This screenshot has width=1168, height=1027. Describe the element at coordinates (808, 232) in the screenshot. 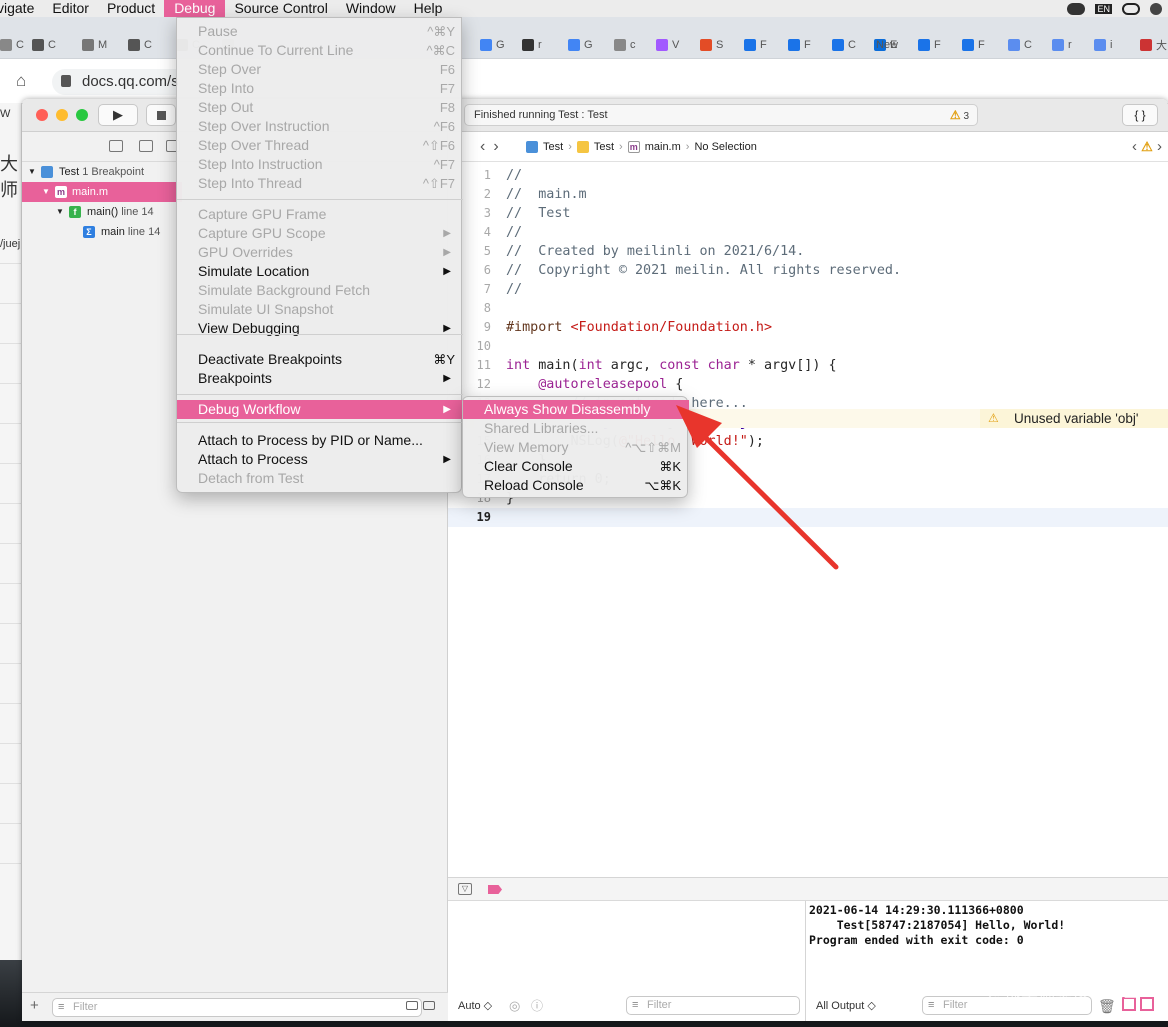

I see `code-line: 4//` at that location.